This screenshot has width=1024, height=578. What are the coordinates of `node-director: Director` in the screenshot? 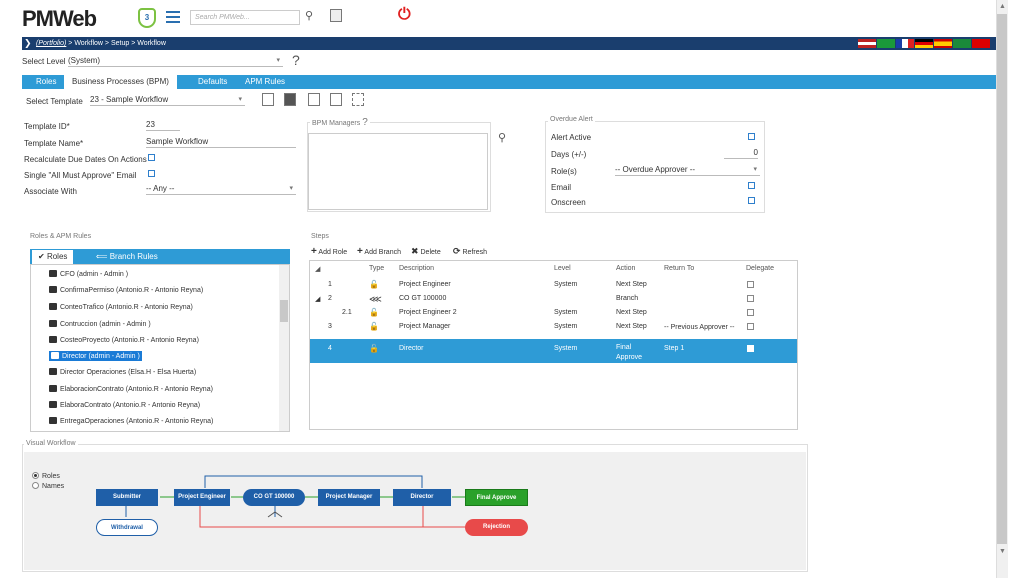 It's located at (422, 497).